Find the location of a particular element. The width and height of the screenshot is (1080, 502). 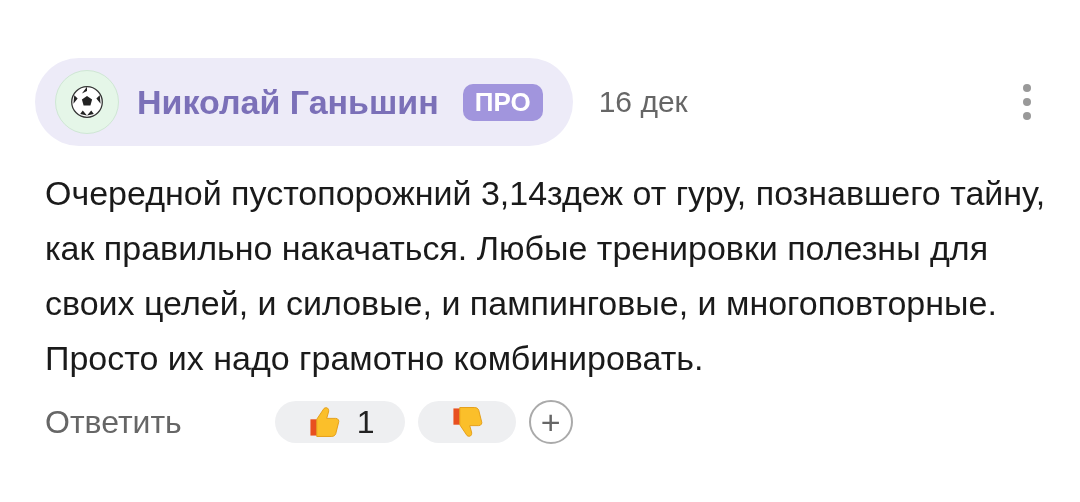

author-name: Николай Ганьшин is located at coordinates (288, 102).